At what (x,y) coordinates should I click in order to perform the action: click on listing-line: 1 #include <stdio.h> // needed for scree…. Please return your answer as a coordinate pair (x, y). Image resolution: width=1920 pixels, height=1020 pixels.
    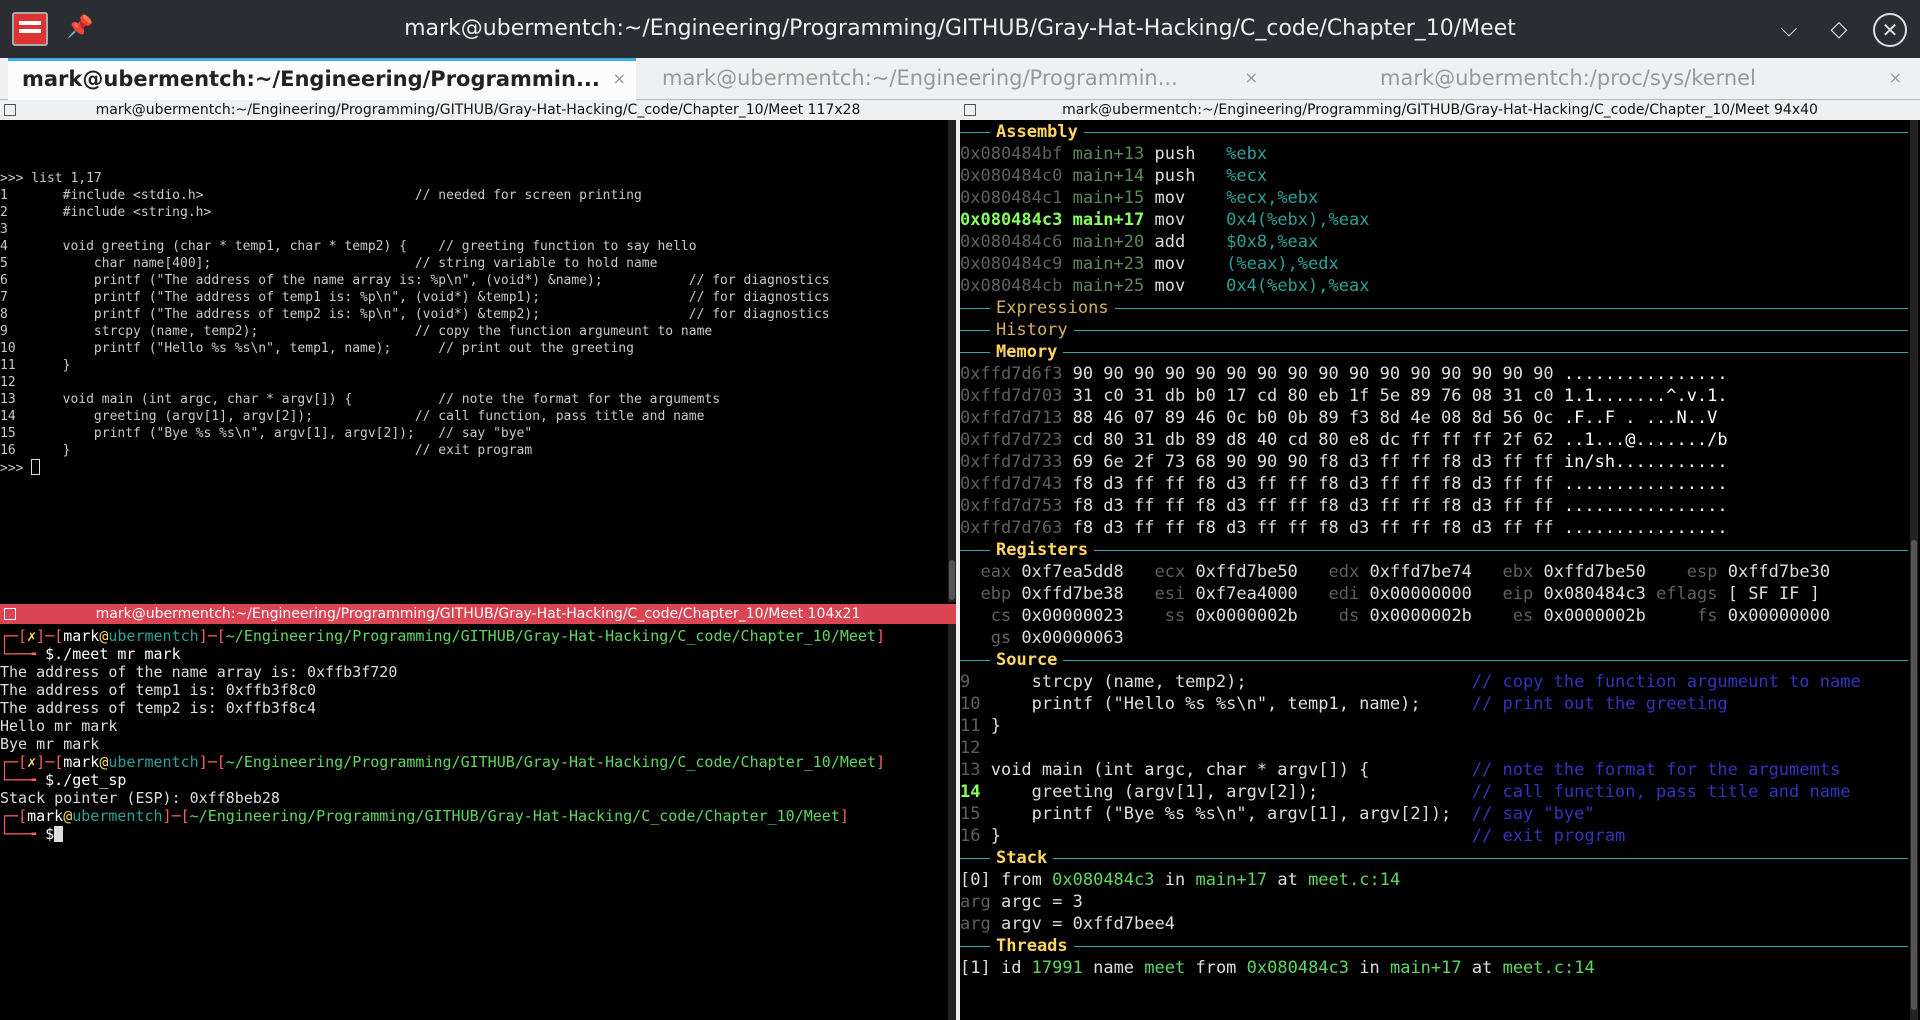
    Looking at the image, I should click on (321, 195).